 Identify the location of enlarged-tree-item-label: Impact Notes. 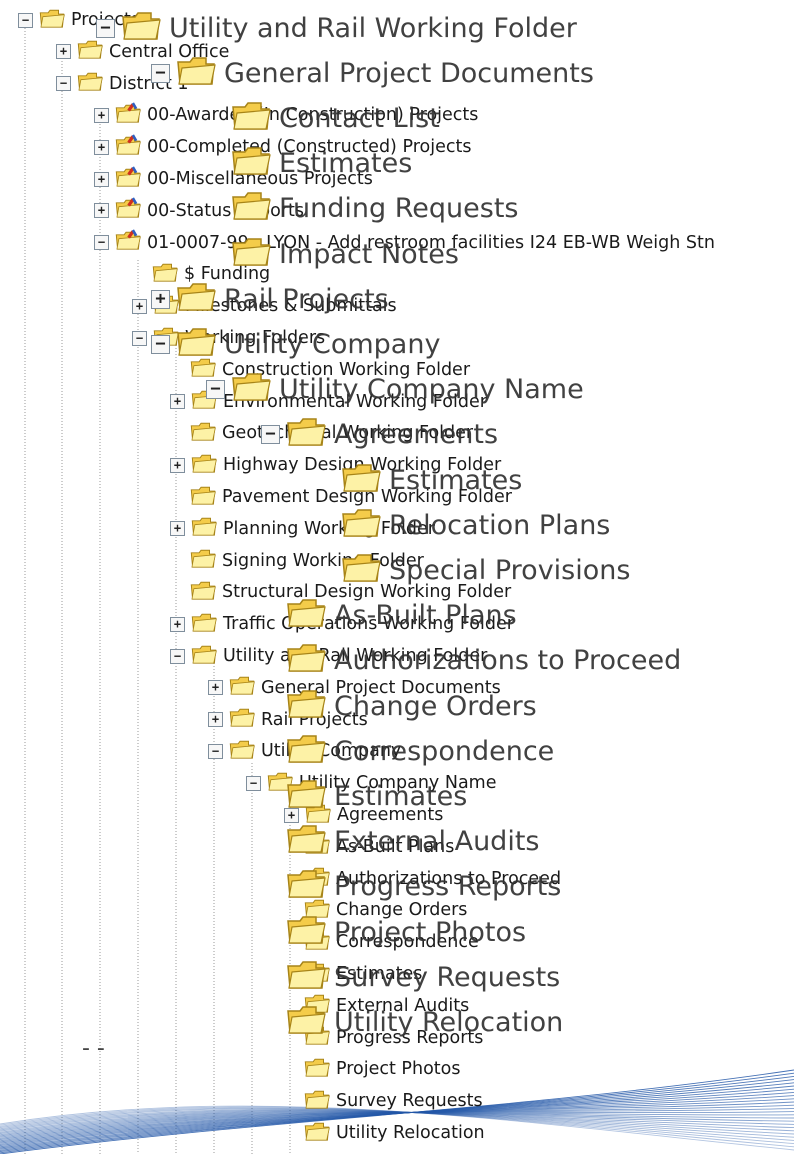
(369, 254).